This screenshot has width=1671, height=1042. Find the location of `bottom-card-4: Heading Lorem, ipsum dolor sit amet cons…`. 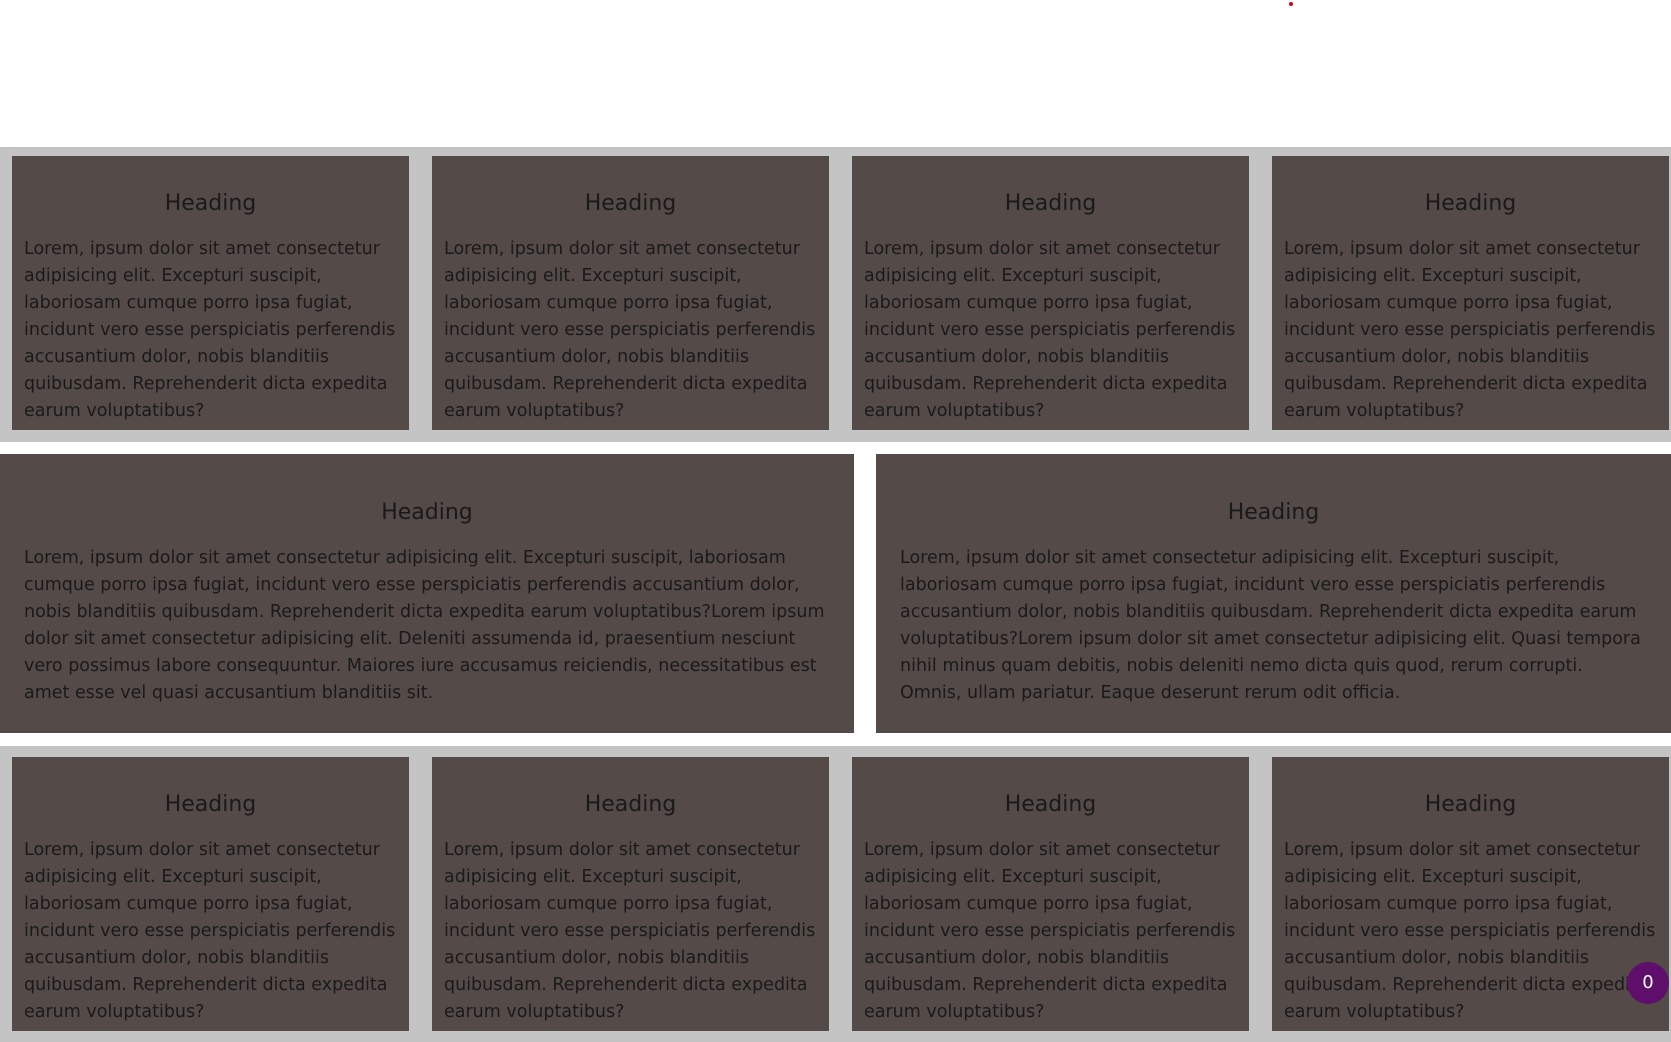

bottom-card-4: Heading Lorem, ipsum dolor sit amet cons… is located at coordinates (1470, 894).